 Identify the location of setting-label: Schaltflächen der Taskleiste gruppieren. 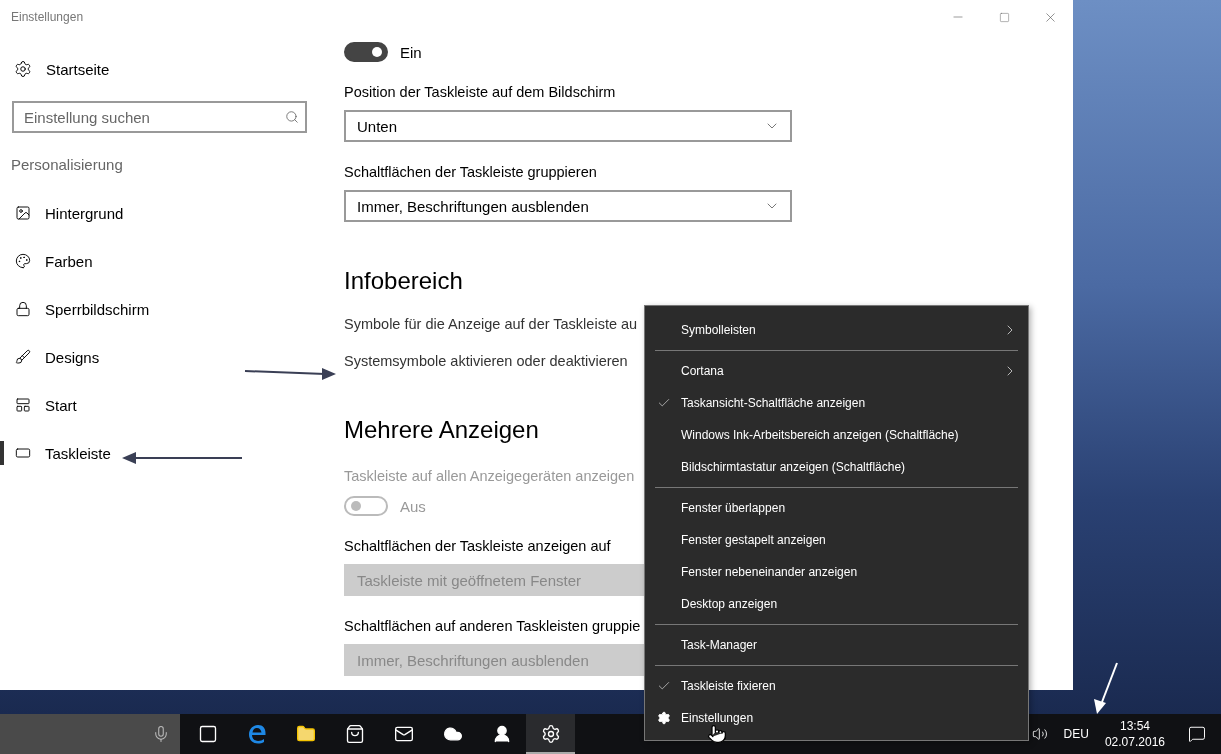
(470, 172).